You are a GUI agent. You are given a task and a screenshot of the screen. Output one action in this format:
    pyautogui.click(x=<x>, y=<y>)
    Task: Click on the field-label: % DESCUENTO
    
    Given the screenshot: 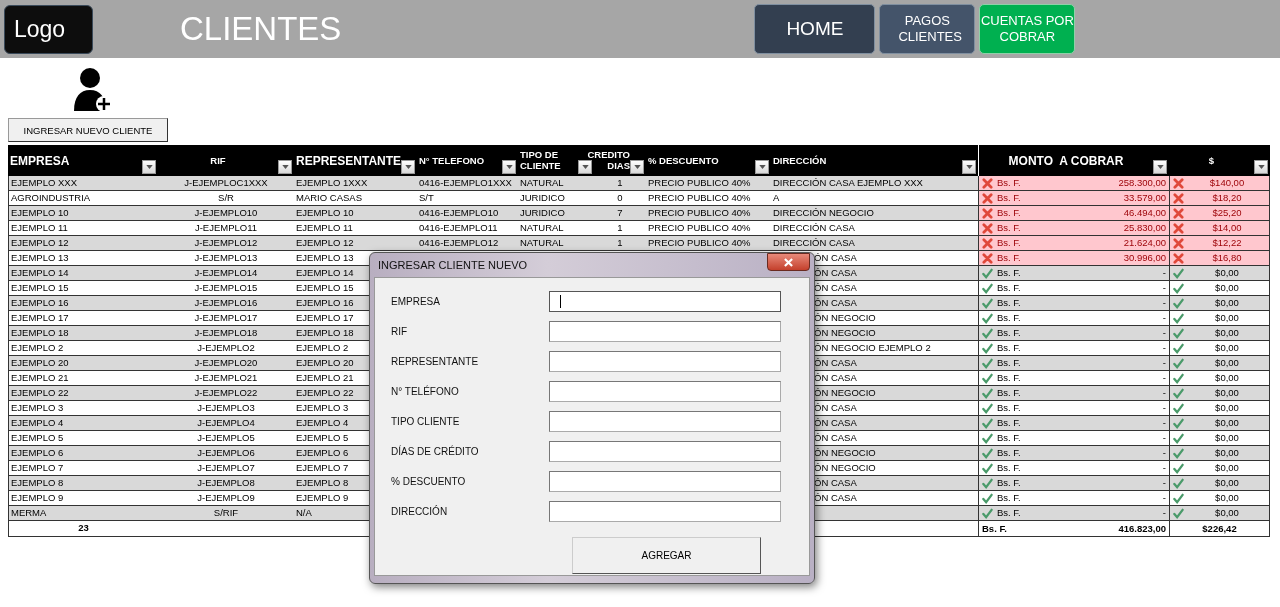 What is the action you would take?
    pyautogui.click(x=428, y=481)
    